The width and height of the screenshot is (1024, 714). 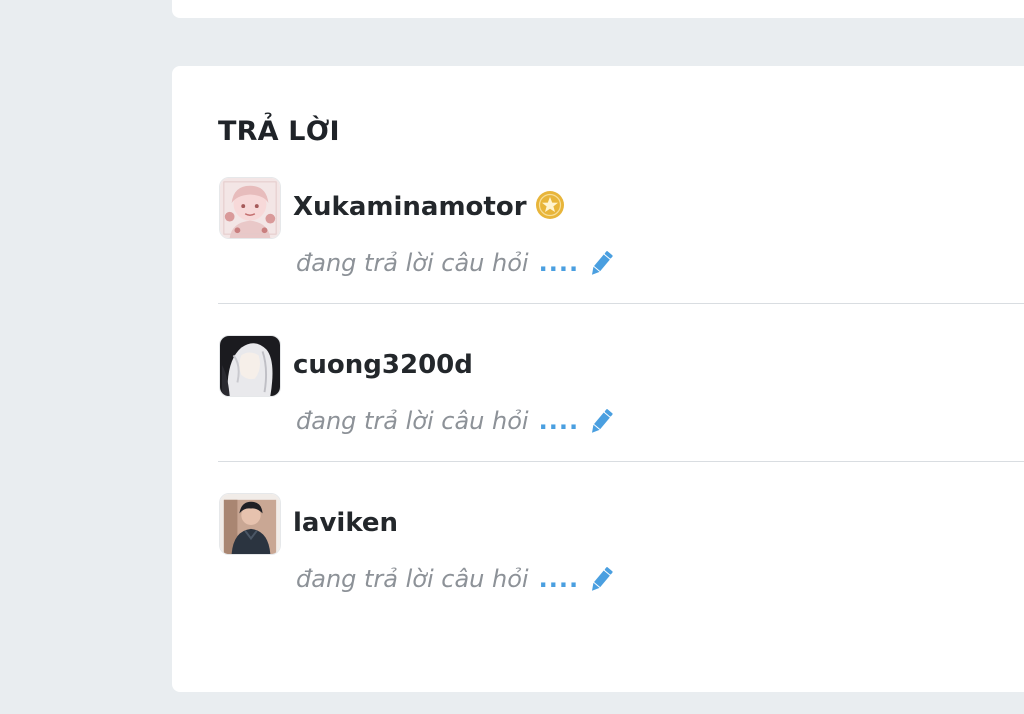 I want to click on username-text: Xukaminamotor, so click(x=410, y=207).